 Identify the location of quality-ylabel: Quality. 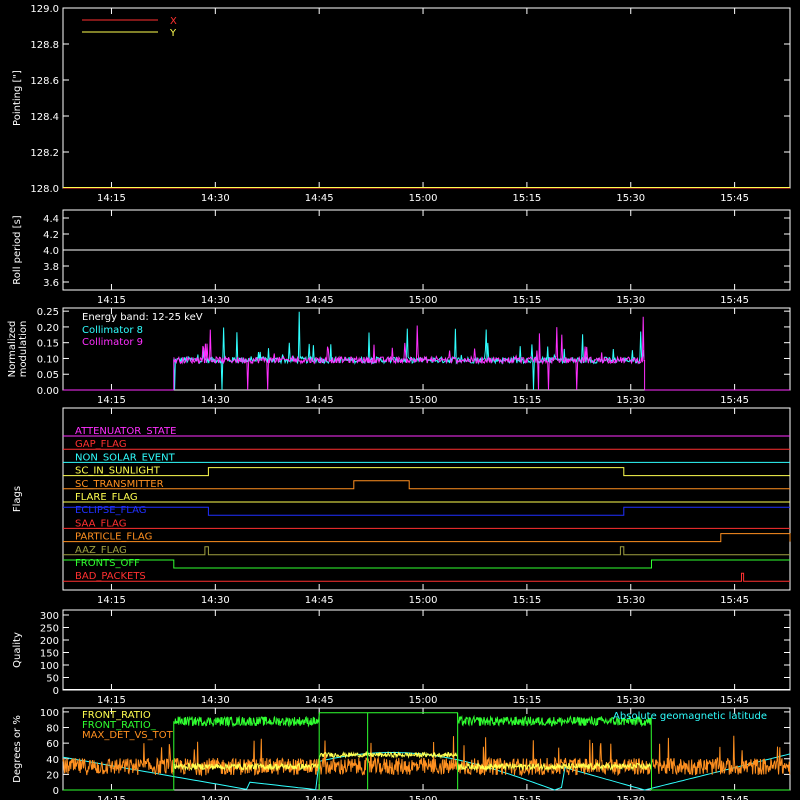
(17, 650).